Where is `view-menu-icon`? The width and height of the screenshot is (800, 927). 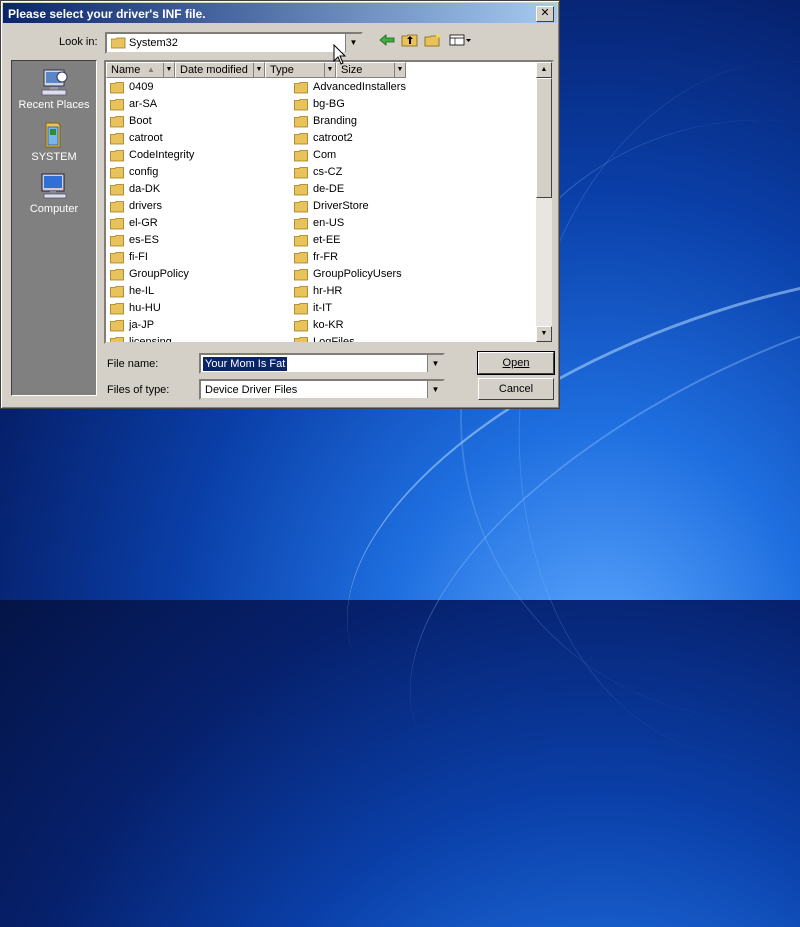
view-menu-icon is located at coordinates (461, 42).